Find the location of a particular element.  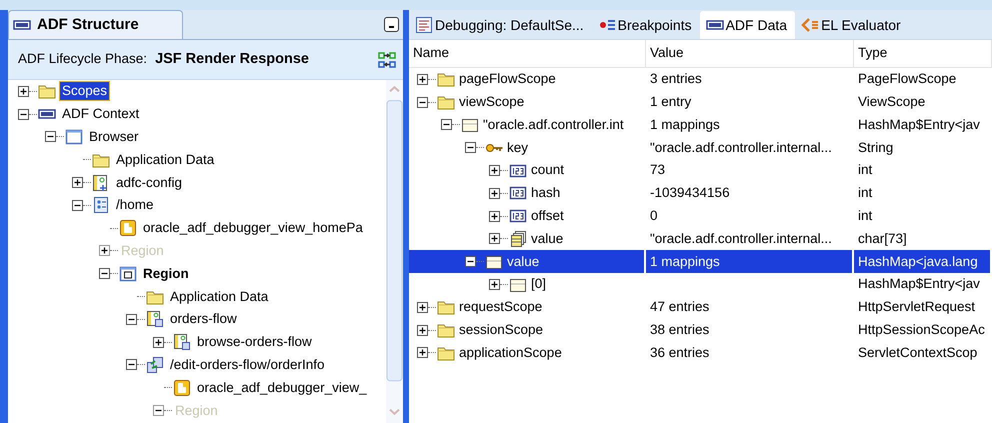

exchange-icon is located at coordinates (155, 365).